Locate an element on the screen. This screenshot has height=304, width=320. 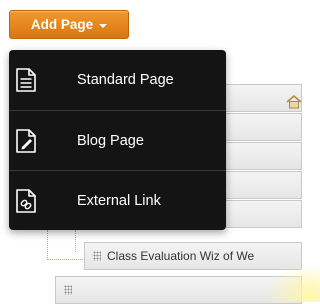
add-page-label: Add Page is located at coordinates (62, 24).